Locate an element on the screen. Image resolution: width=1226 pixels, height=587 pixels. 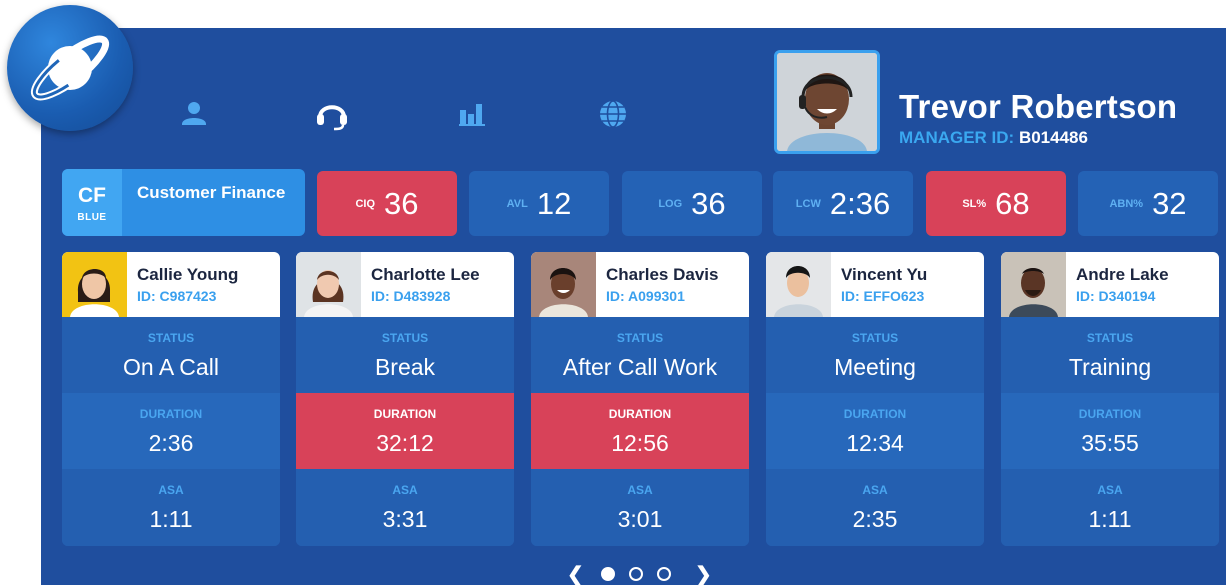
stat-label: SL% is located at coordinates (974, 203).